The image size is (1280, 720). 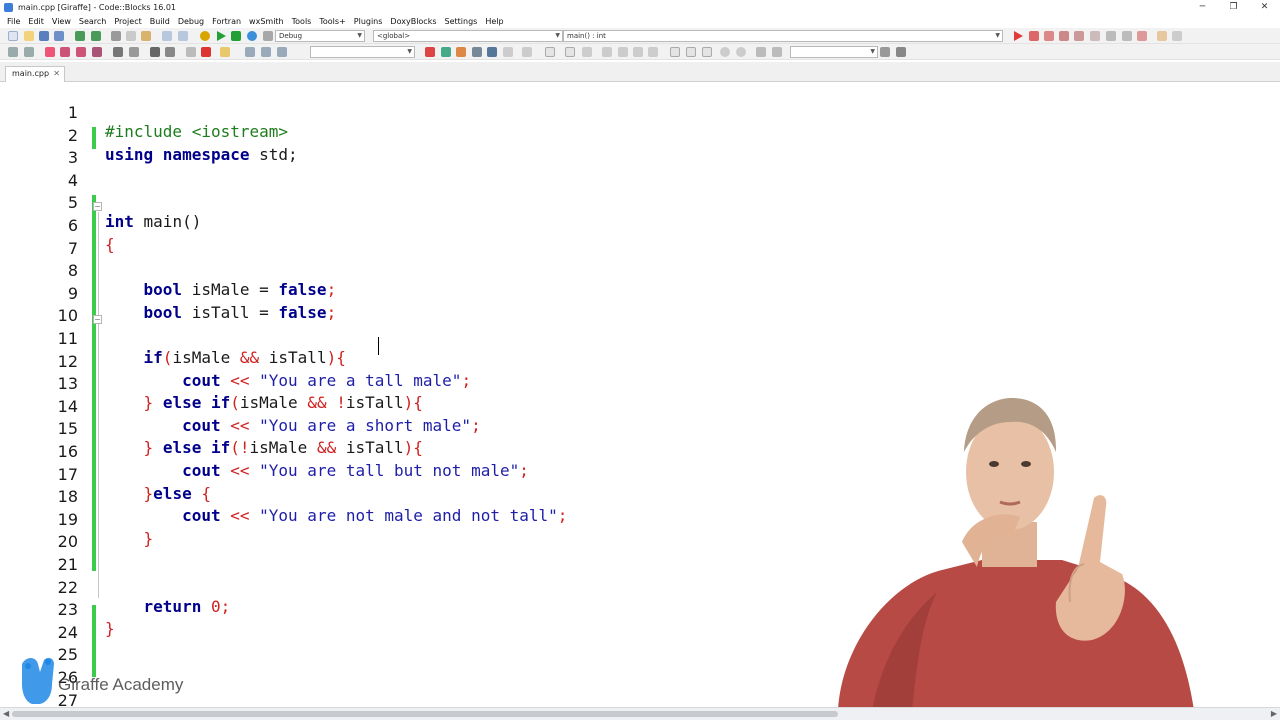 I want to click on menu-search: Search, so click(x=92, y=22).